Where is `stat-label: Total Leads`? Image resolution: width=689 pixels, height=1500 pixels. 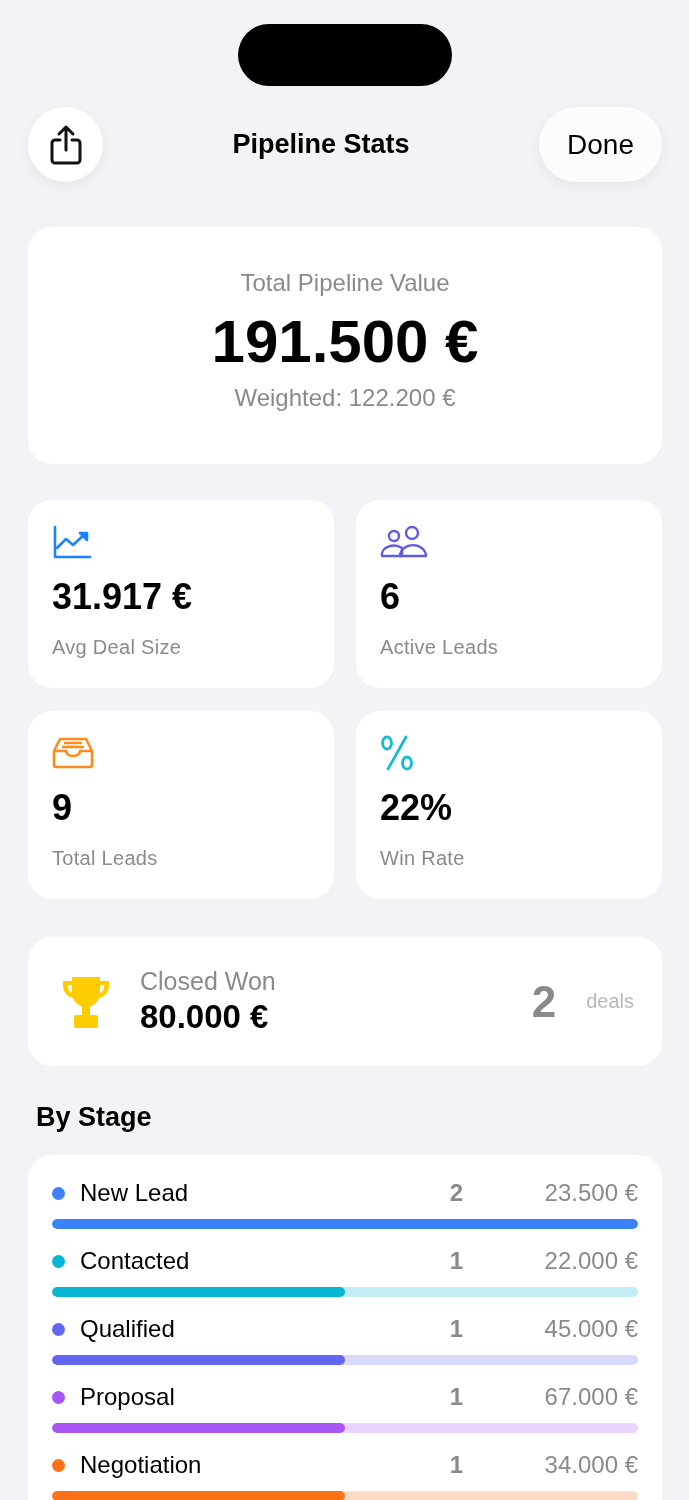 stat-label: Total Leads is located at coordinates (105, 858).